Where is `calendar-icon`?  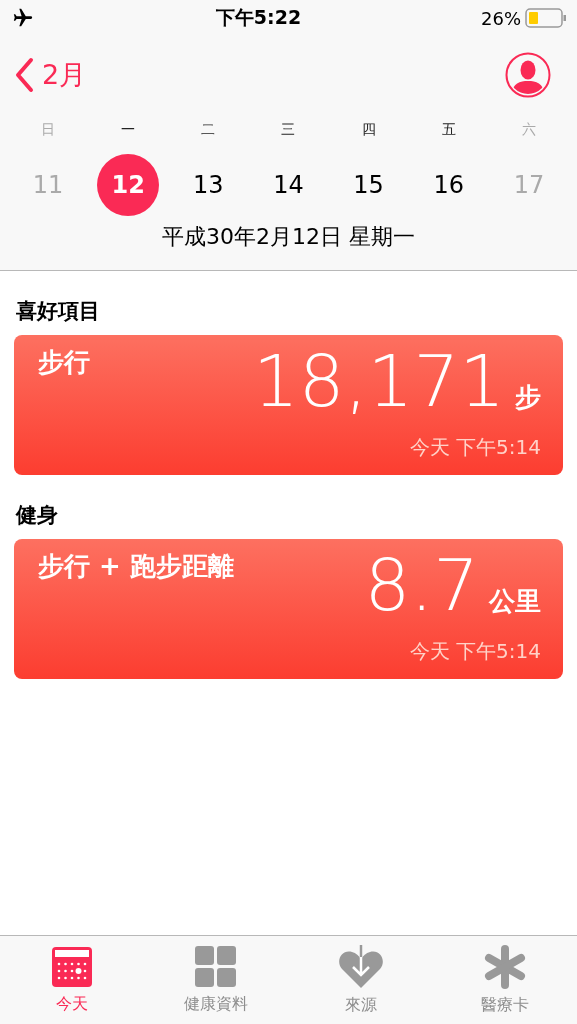 calendar-icon is located at coordinates (72, 966).